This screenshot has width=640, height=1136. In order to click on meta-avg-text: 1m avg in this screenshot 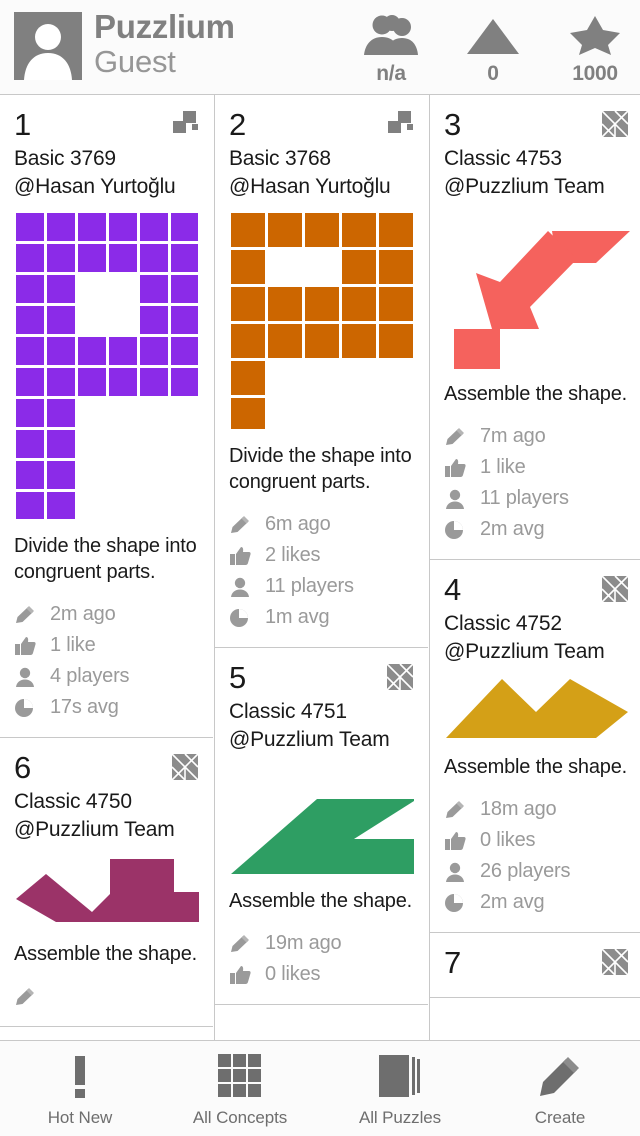, I will do `click(297, 617)`.